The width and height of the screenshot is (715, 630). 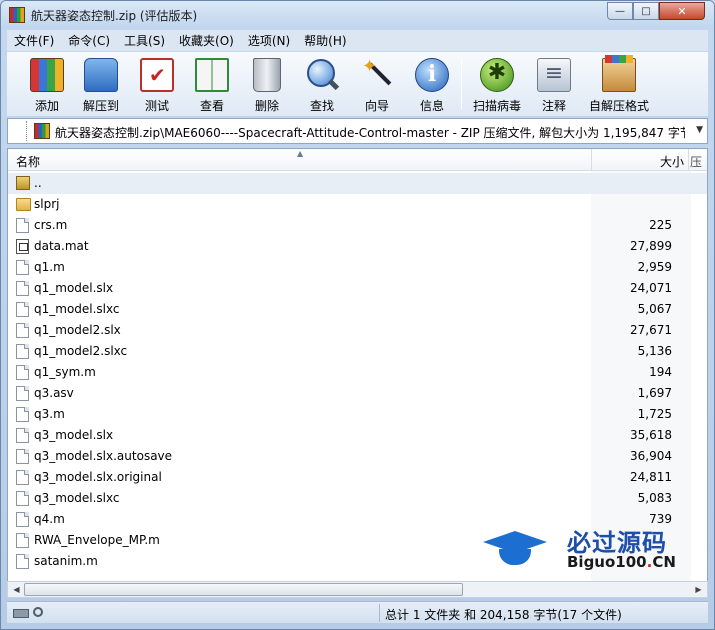 What do you see at coordinates (357, 225) in the screenshot?
I see `table-row: crs.m 225` at bounding box center [357, 225].